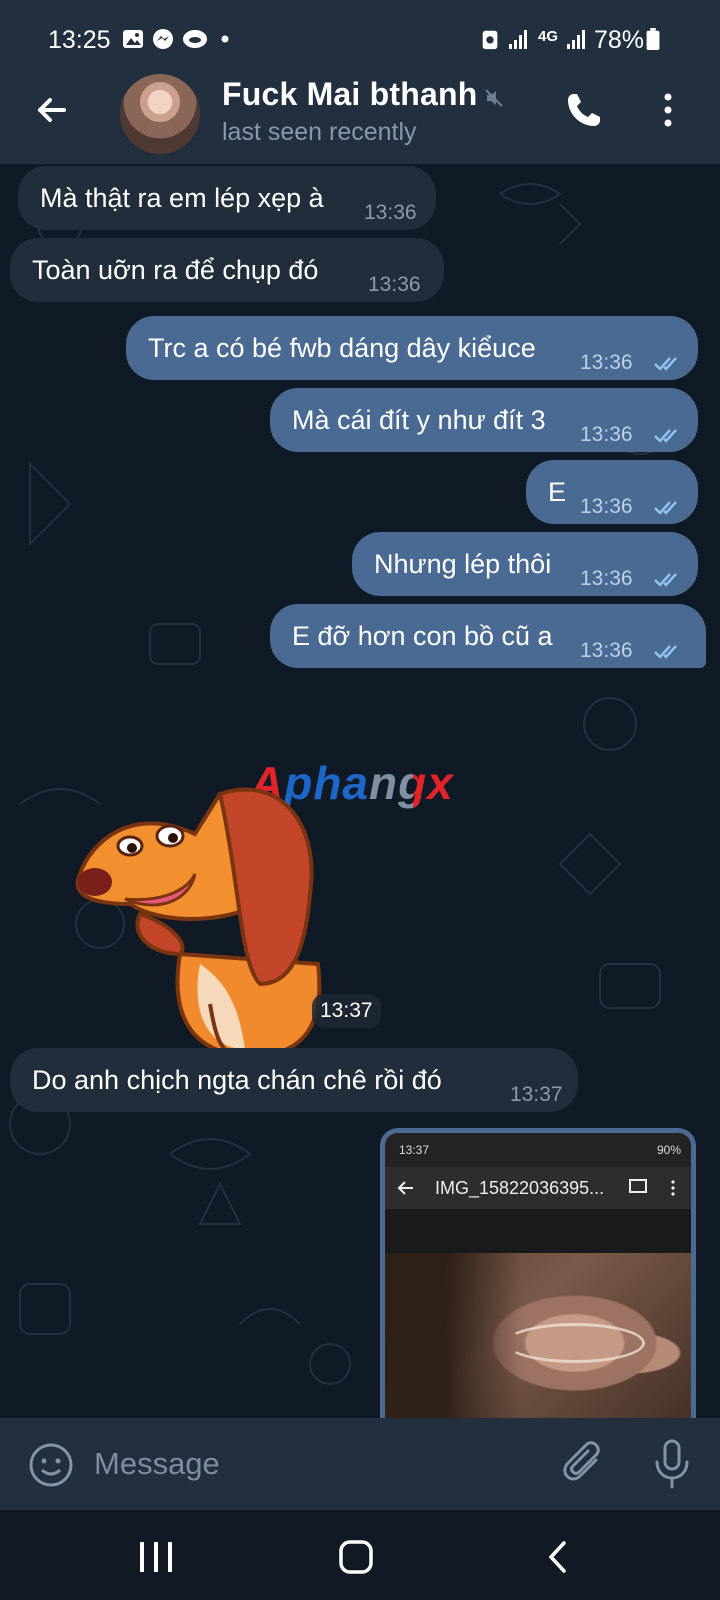 This screenshot has height=1600, width=720. I want to click on battery-percent: 78%, so click(619, 40).